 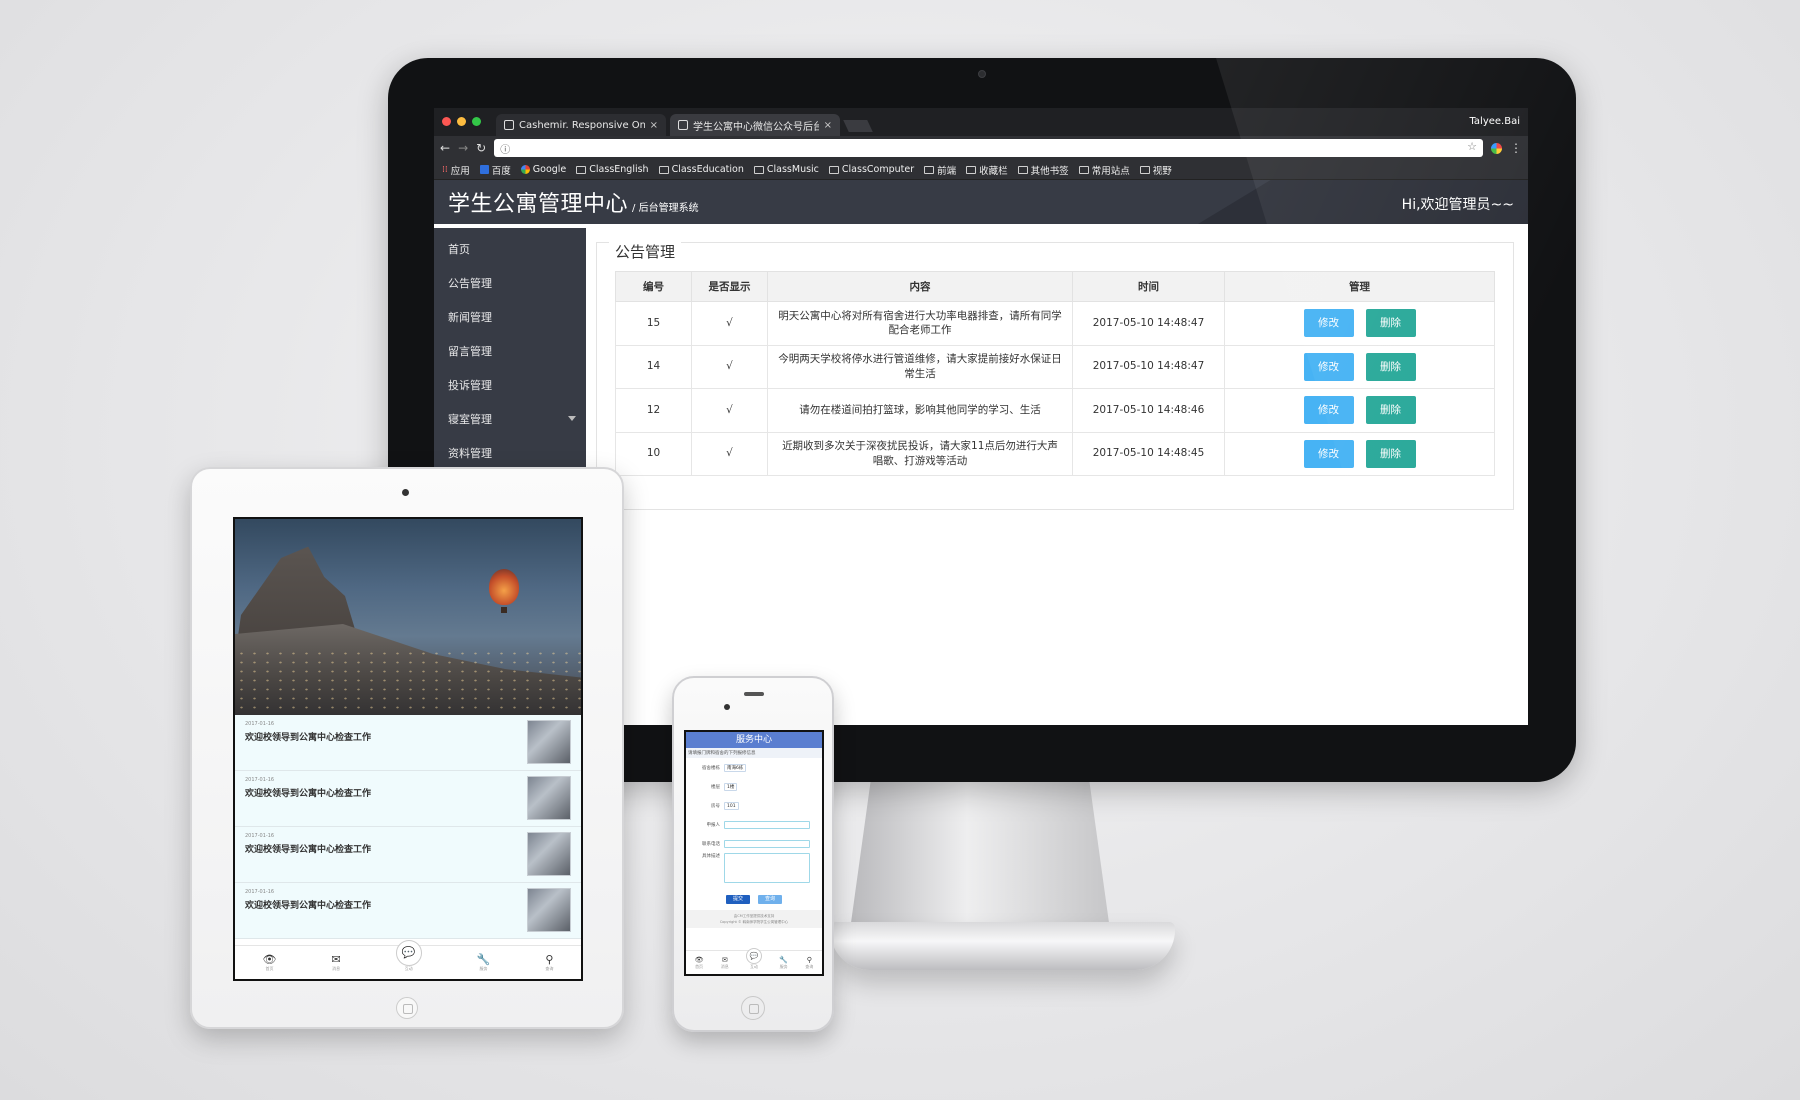 What do you see at coordinates (858, 126) in the screenshot?
I see `new-tab-button` at bounding box center [858, 126].